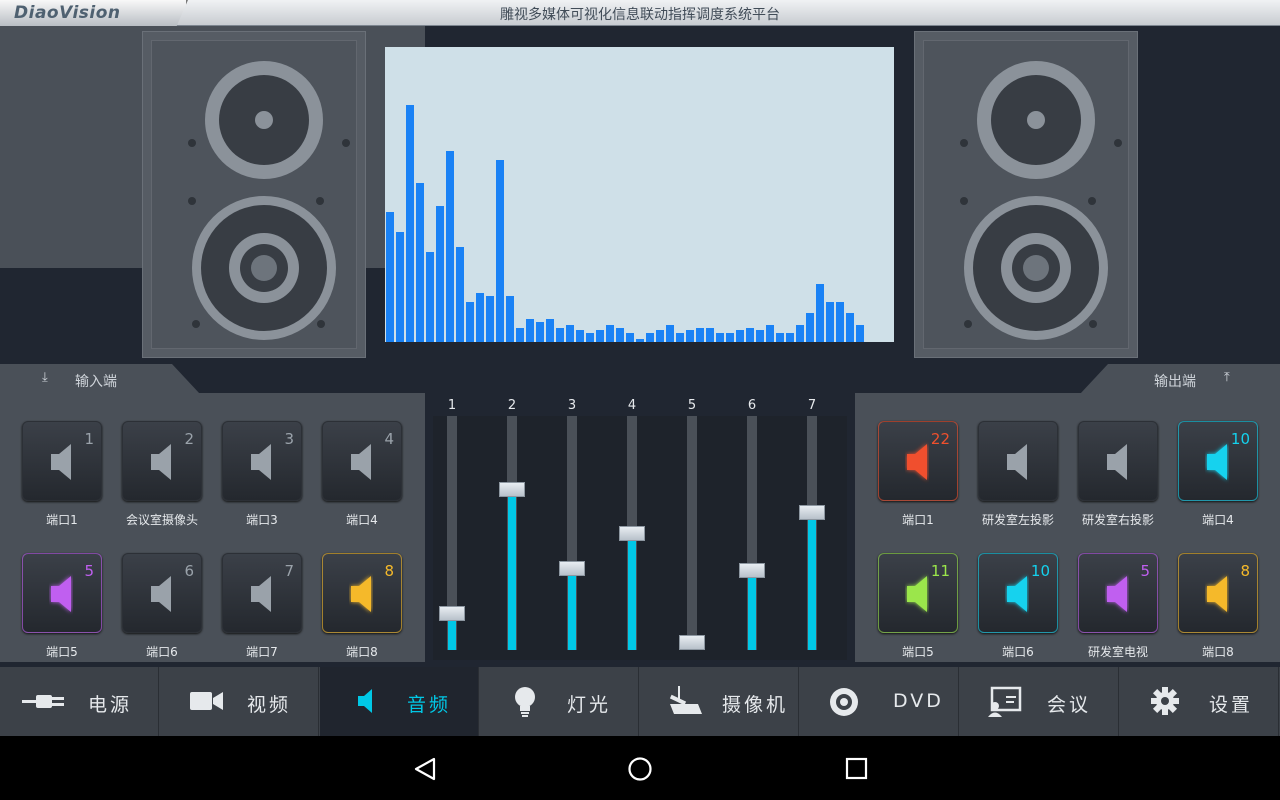 This screenshot has width=1280, height=800. Describe the element at coordinates (1231, 705) in the screenshot. I see `nav-tab-label: 设置` at that location.